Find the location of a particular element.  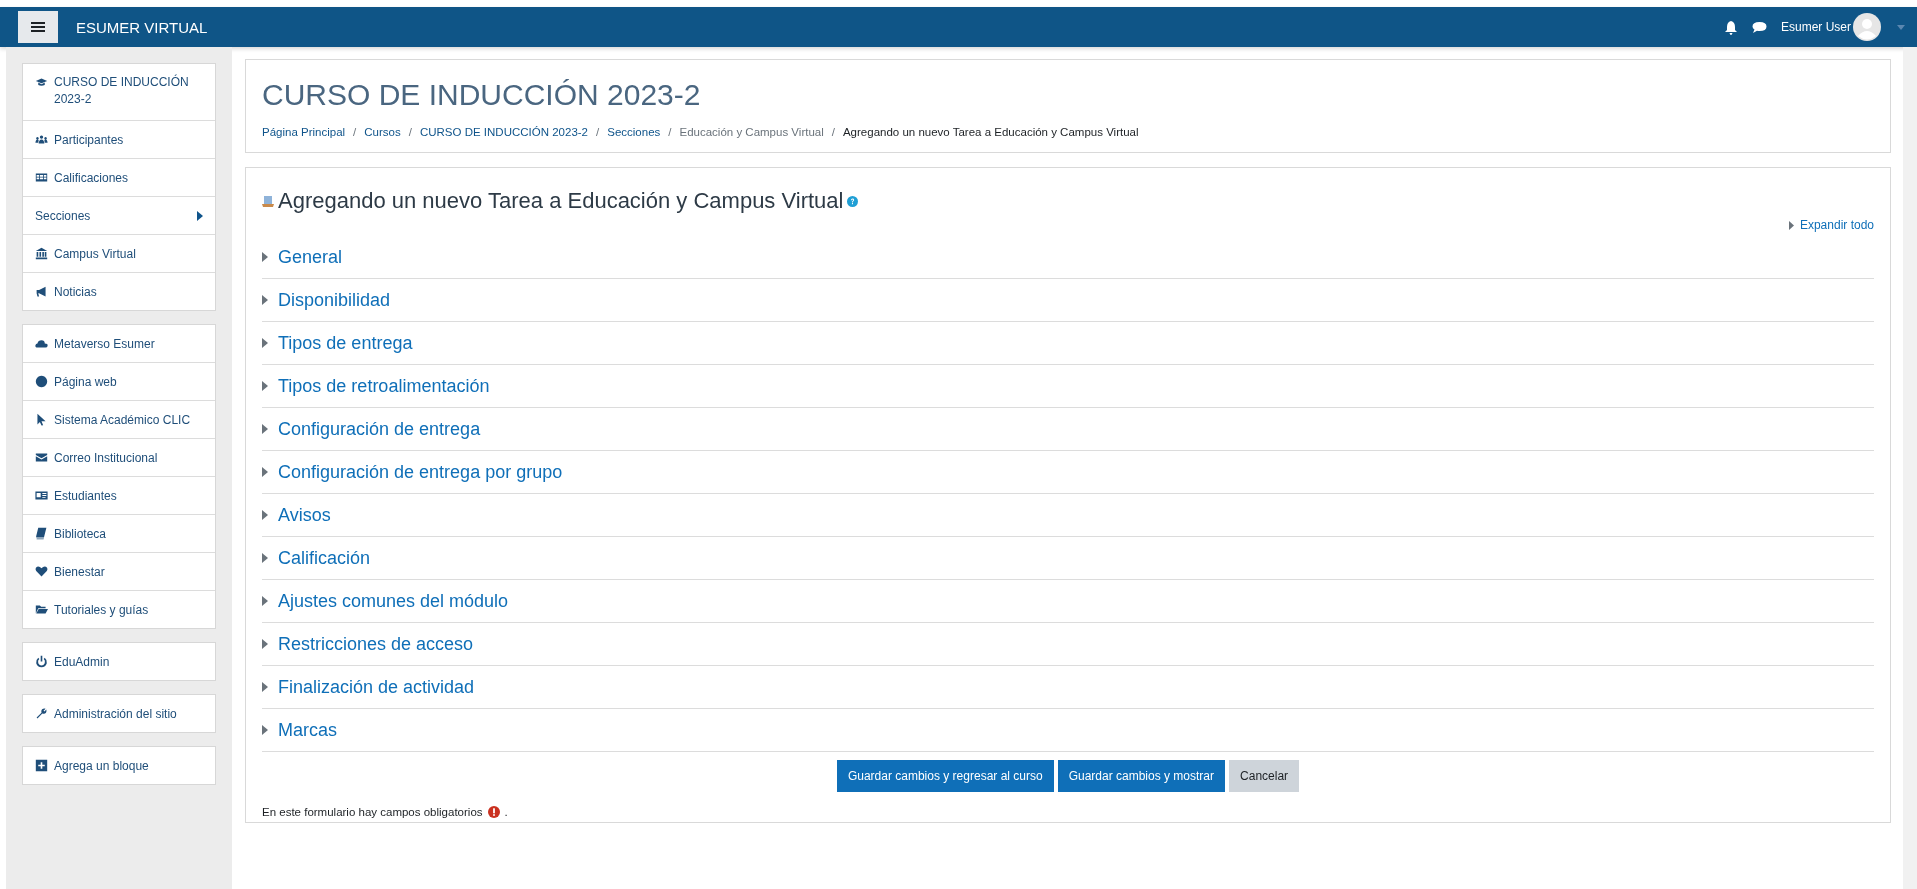

folder-icon is located at coordinates (41, 609).